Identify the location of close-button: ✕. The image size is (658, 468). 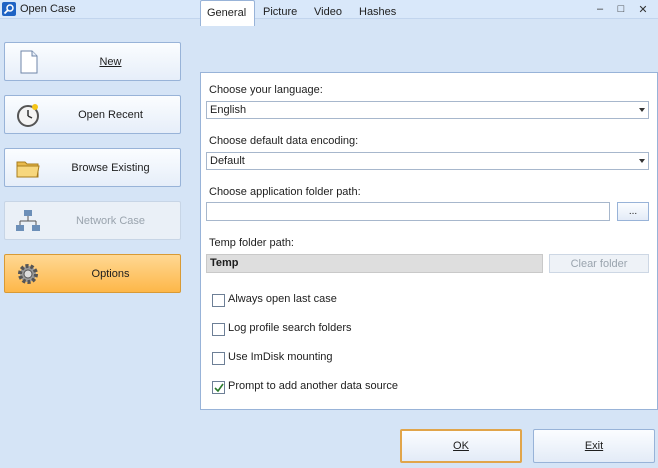
(643, 9).